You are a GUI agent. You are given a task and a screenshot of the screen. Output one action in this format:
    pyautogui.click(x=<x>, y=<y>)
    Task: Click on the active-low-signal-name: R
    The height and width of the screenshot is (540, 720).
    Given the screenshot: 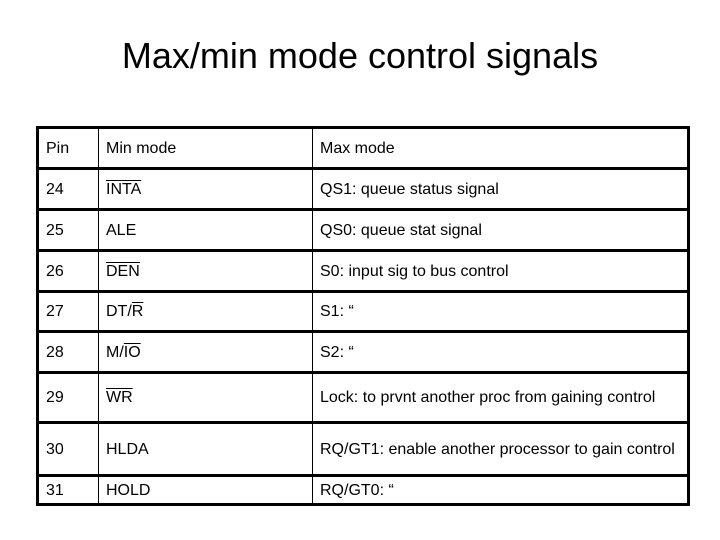 What is the action you would take?
    pyautogui.click(x=137, y=311)
    